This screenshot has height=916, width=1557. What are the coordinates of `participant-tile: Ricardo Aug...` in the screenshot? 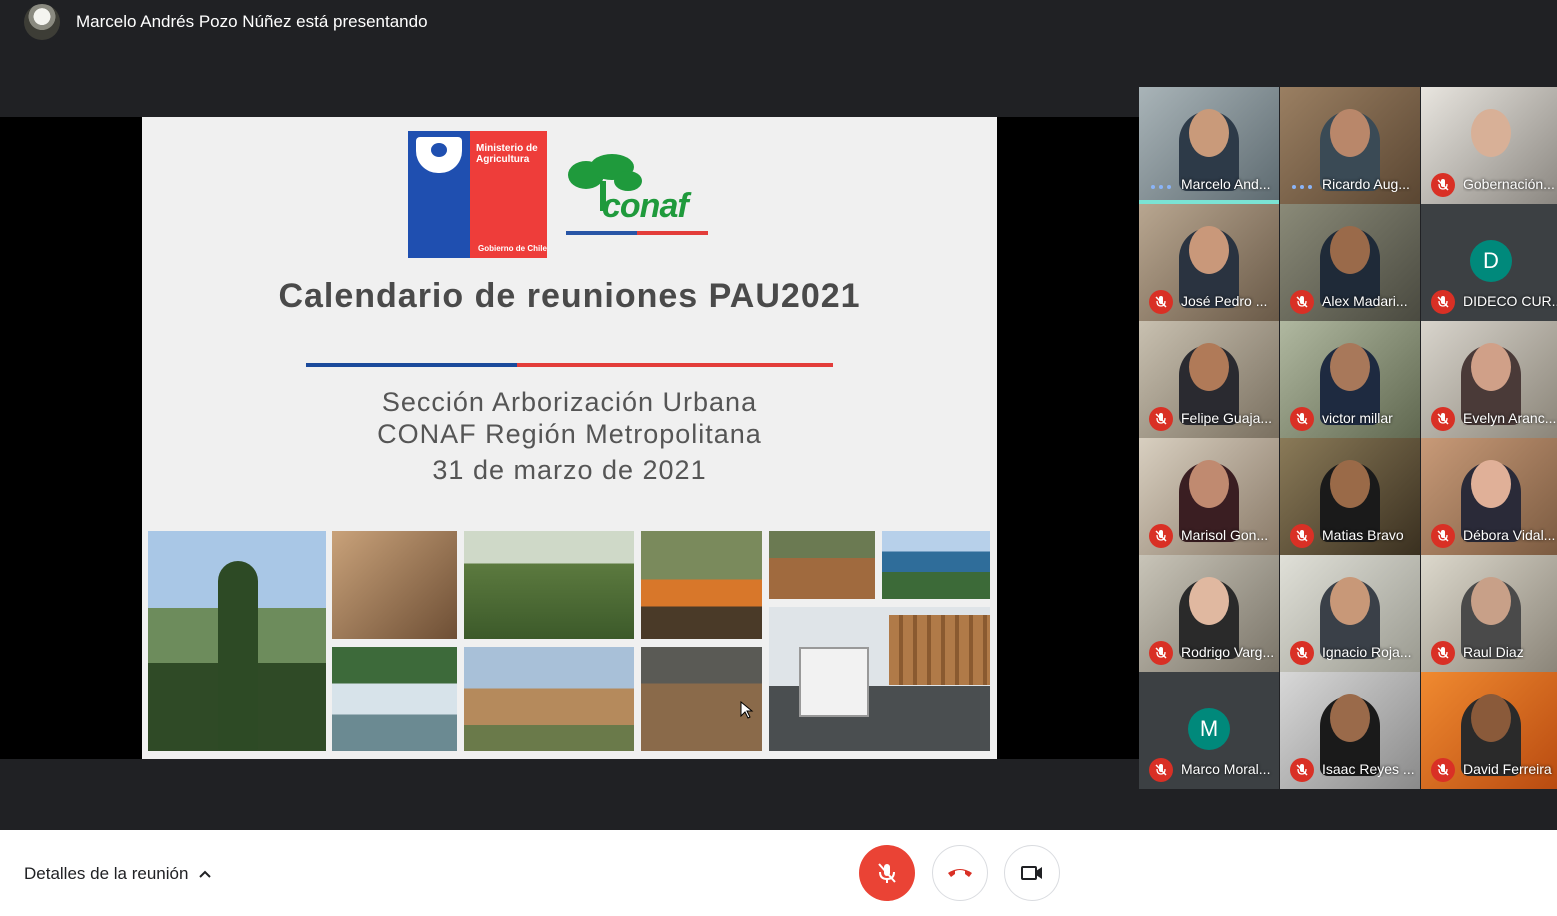 It's located at (1350, 145).